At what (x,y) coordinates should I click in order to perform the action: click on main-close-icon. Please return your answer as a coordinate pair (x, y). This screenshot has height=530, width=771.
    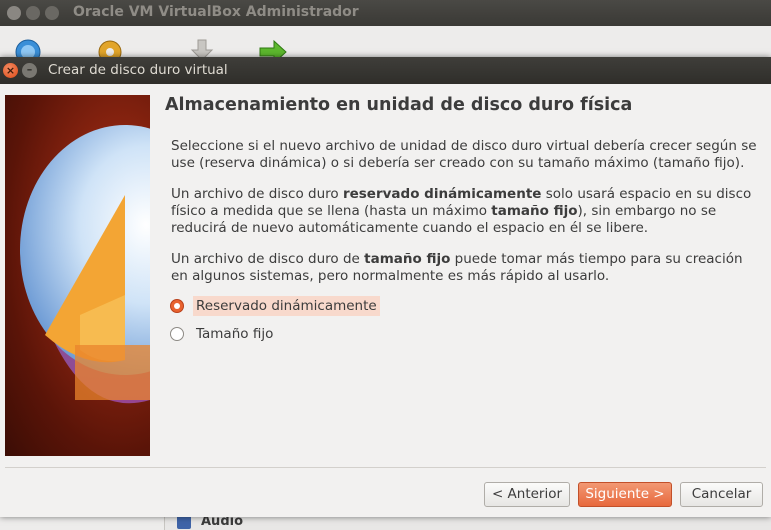
    Looking at the image, I should click on (14, 13).